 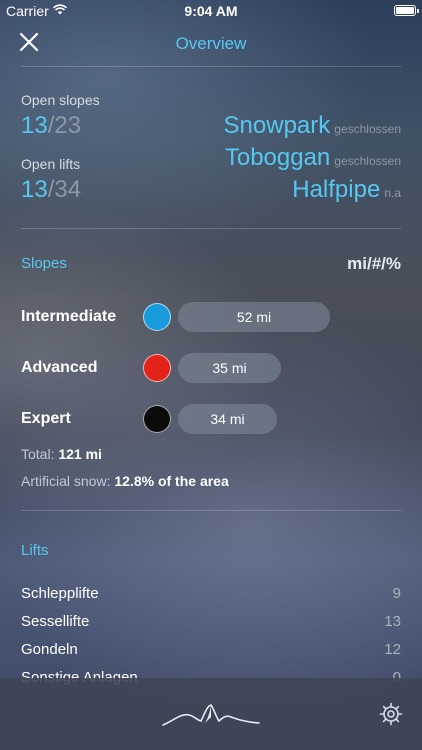 What do you see at coordinates (49, 649) in the screenshot?
I see `lift-name: Gondeln` at bounding box center [49, 649].